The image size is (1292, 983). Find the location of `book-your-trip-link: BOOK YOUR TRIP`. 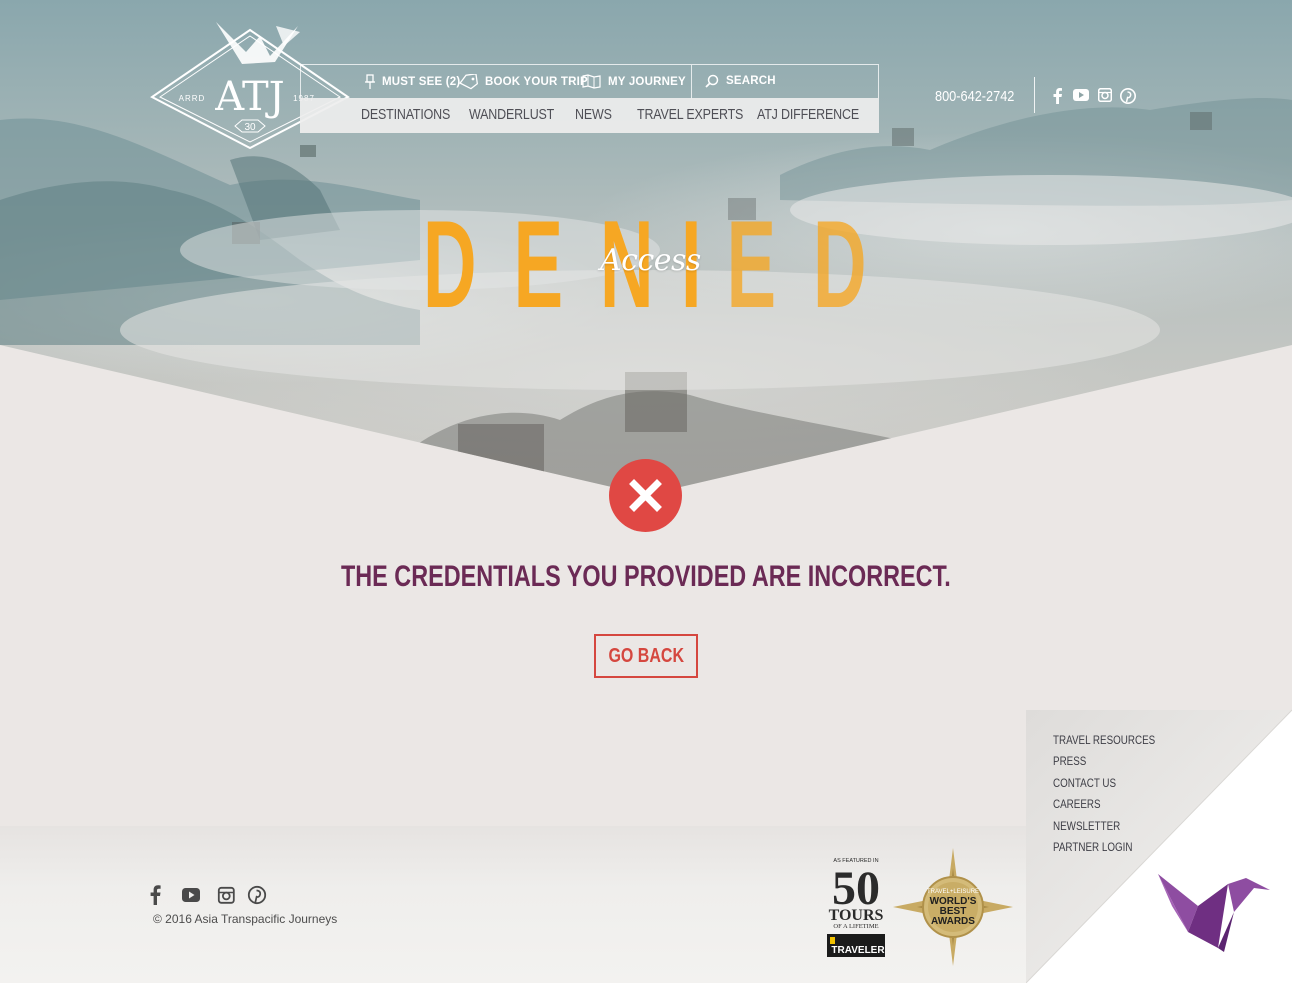

book-your-trip-link: BOOK YOUR TRIP is located at coordinates (523, 82).